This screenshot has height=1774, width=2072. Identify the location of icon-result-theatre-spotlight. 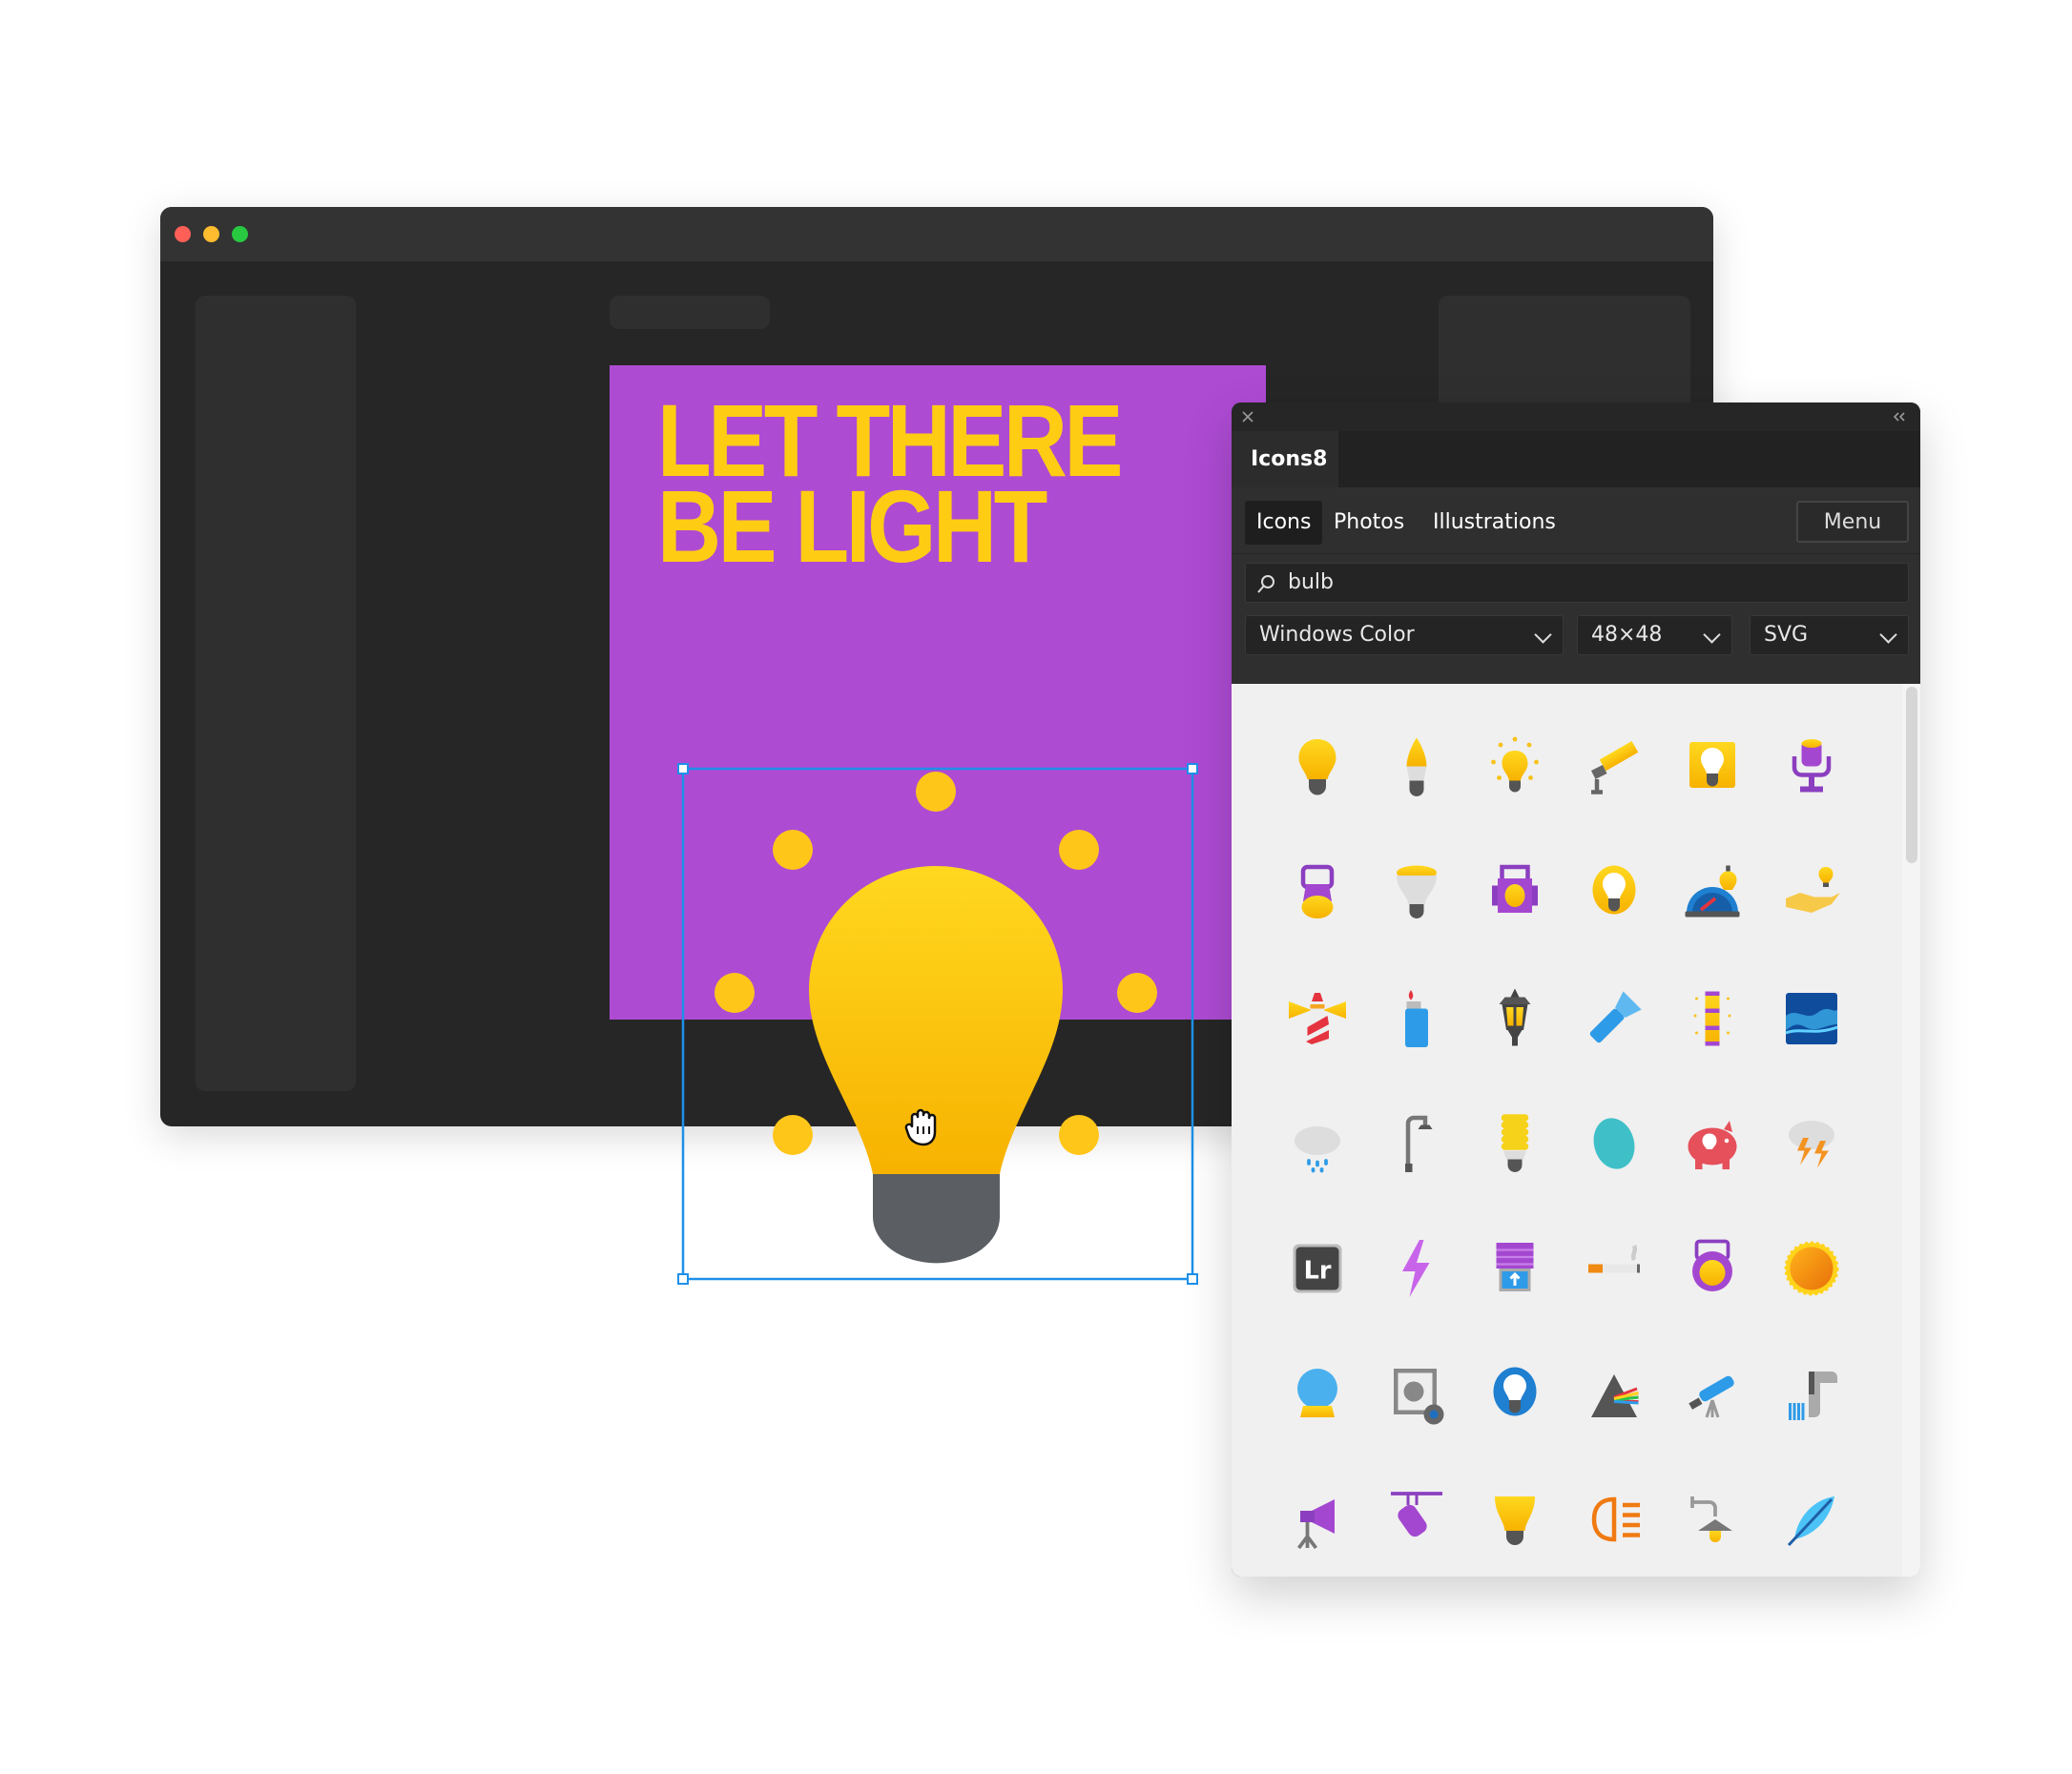
(1515, 892).